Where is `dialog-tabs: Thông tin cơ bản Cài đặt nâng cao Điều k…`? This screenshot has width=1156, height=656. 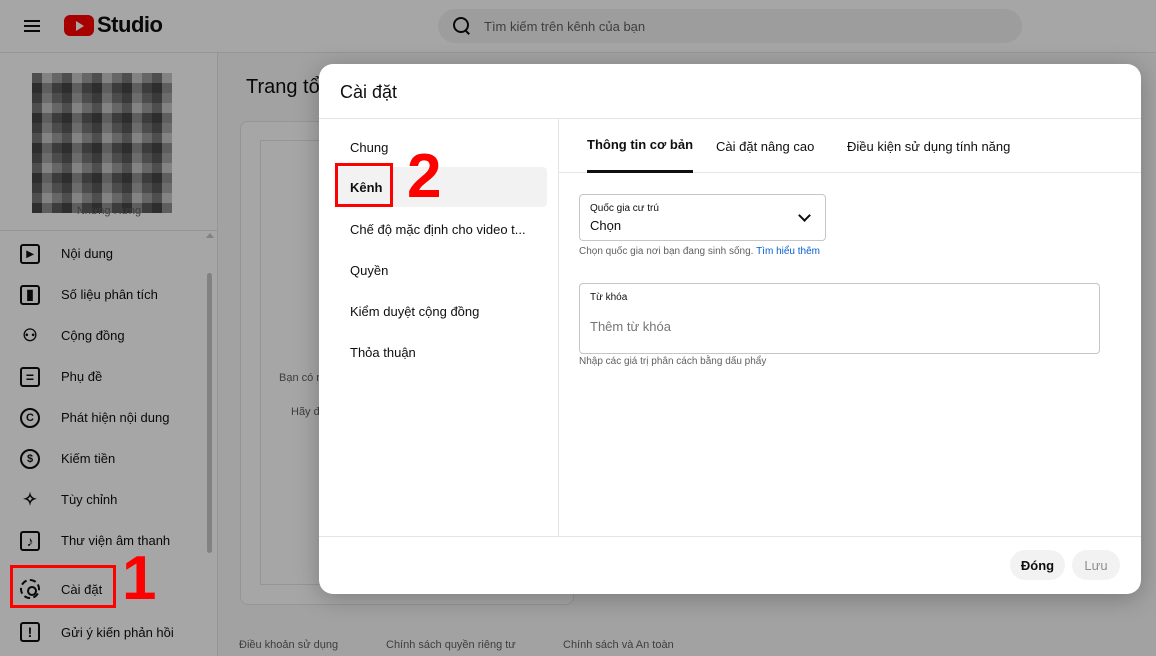
dialog-tabs: Thông tin cơ bản Cài đặt nâng cao Điều k… is located at coordinates (850, 146).